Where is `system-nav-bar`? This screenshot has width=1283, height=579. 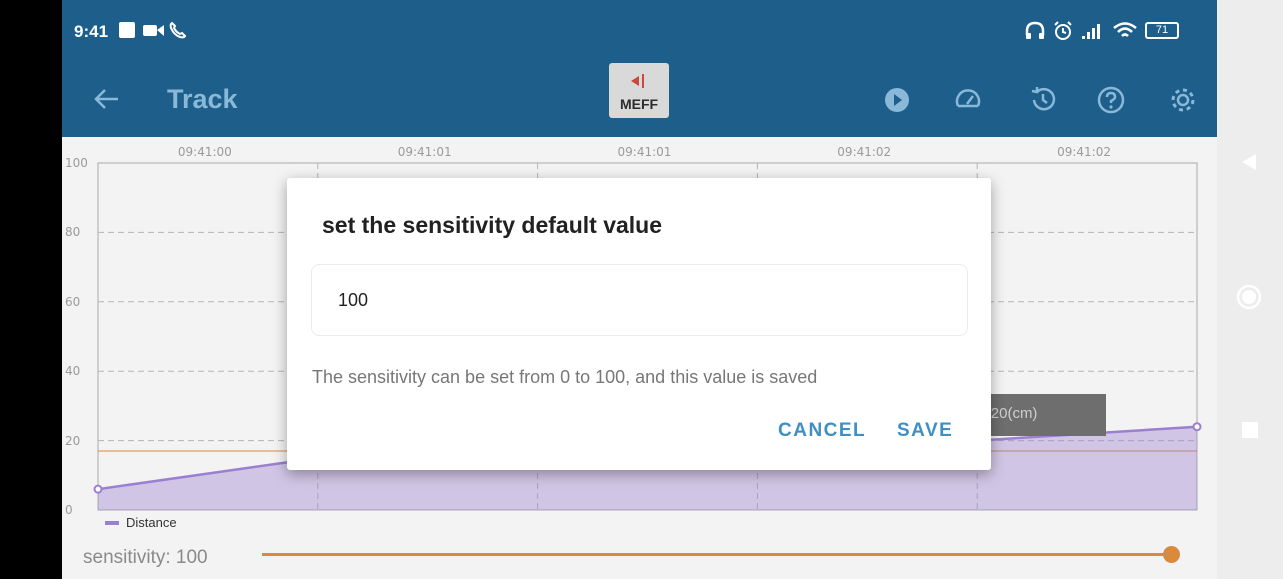 system-nav-bar is located at coordinates (1250, 289).